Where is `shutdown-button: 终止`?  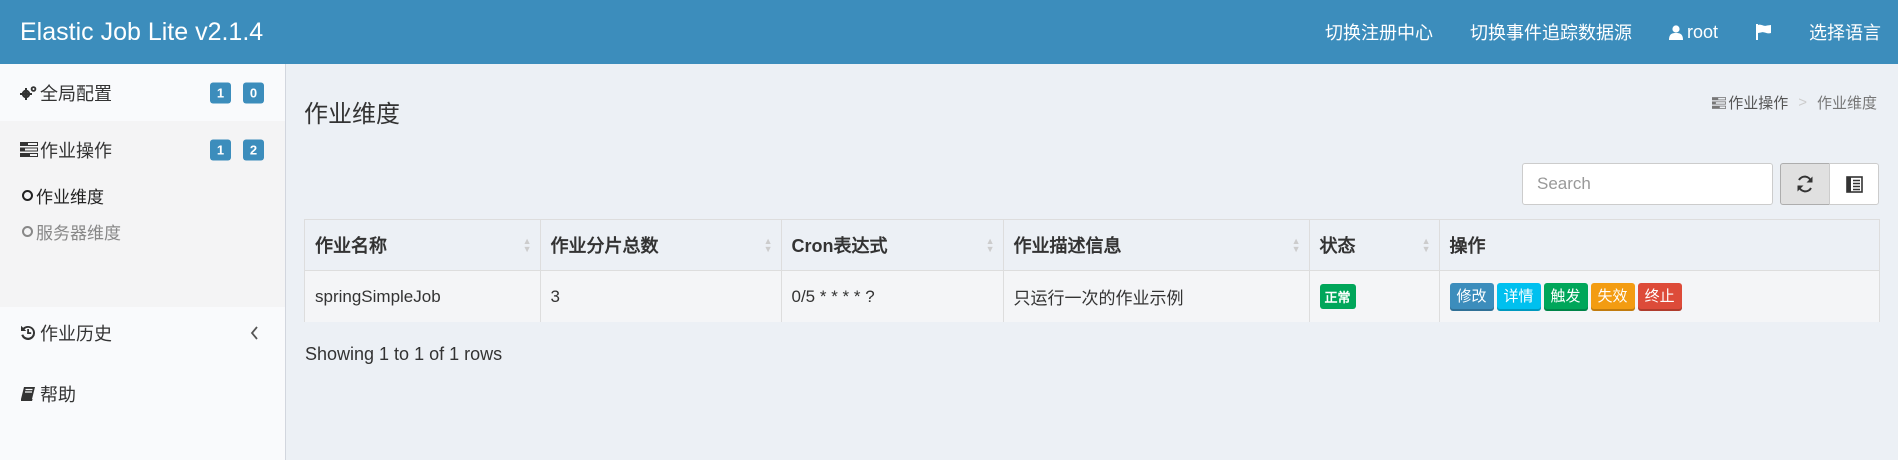
shutdown-button: 终止 is located at coordinates (1659, 296).